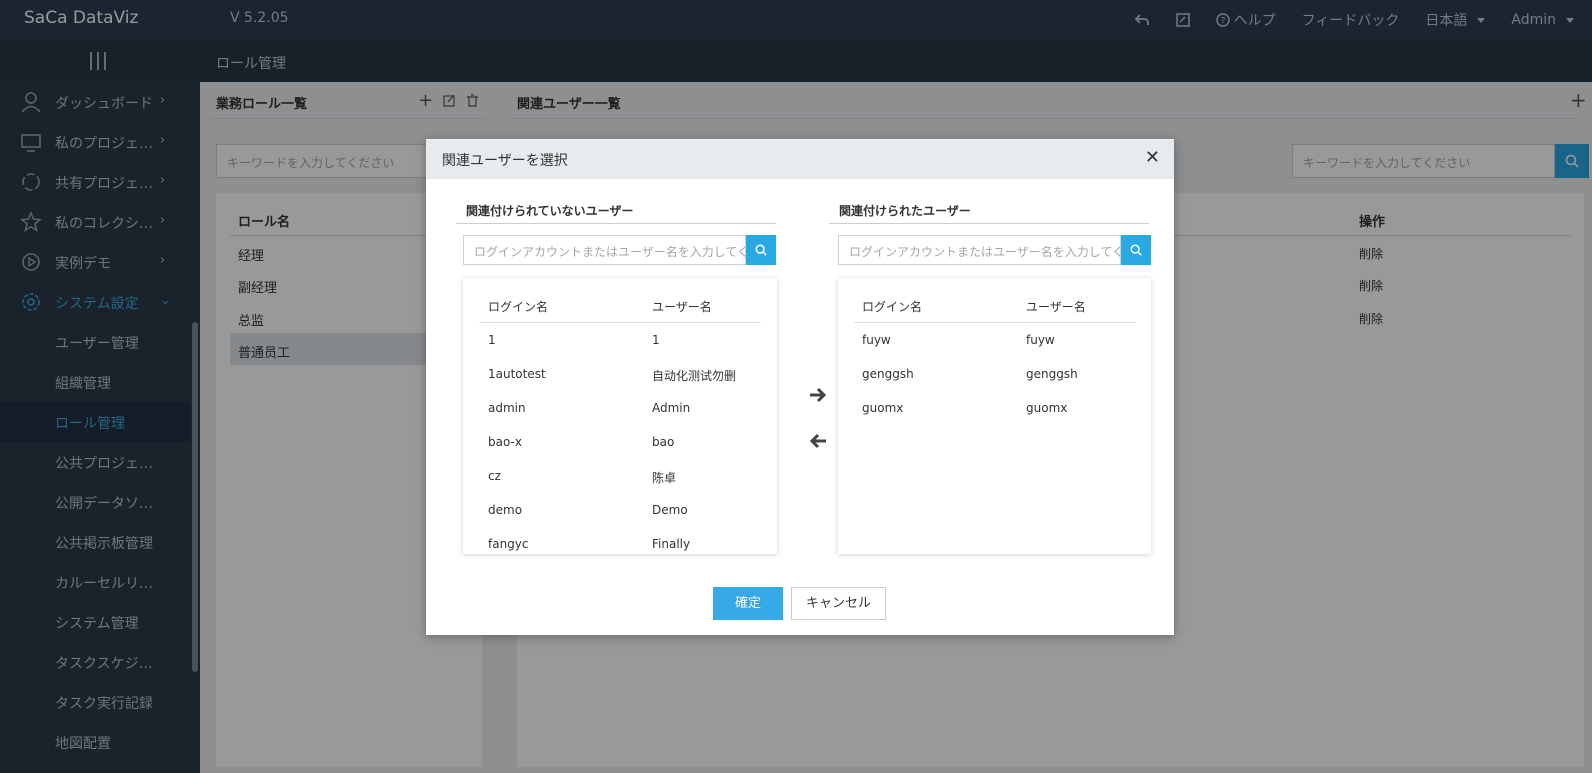 The width and height of the screenshot is (1592, 773). I want to click on list-item-user: genggsh, so click(1052, 374).